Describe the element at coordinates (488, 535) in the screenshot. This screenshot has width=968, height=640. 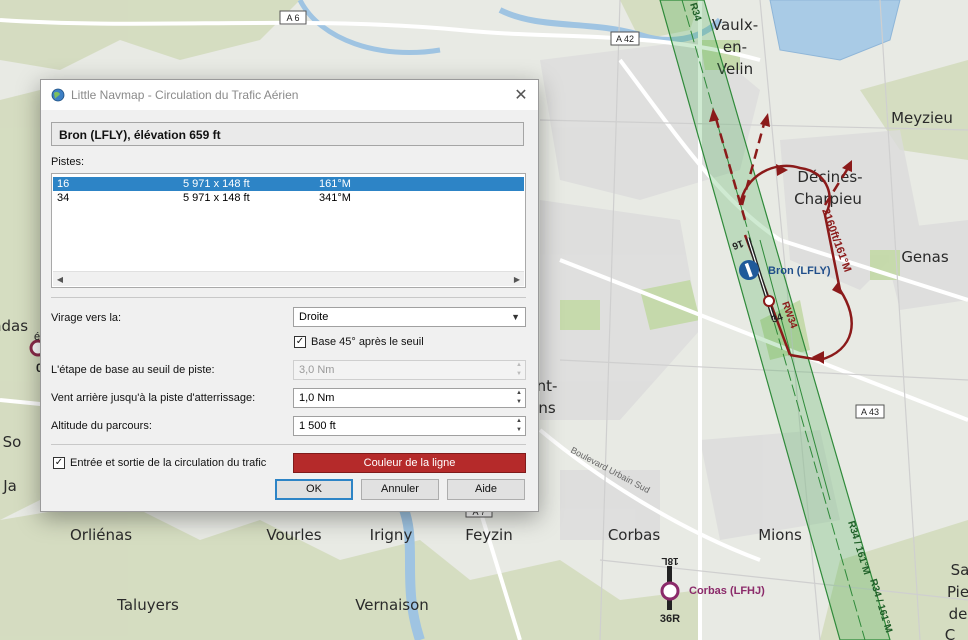
I see `svg-text: Feyzin` at that location.